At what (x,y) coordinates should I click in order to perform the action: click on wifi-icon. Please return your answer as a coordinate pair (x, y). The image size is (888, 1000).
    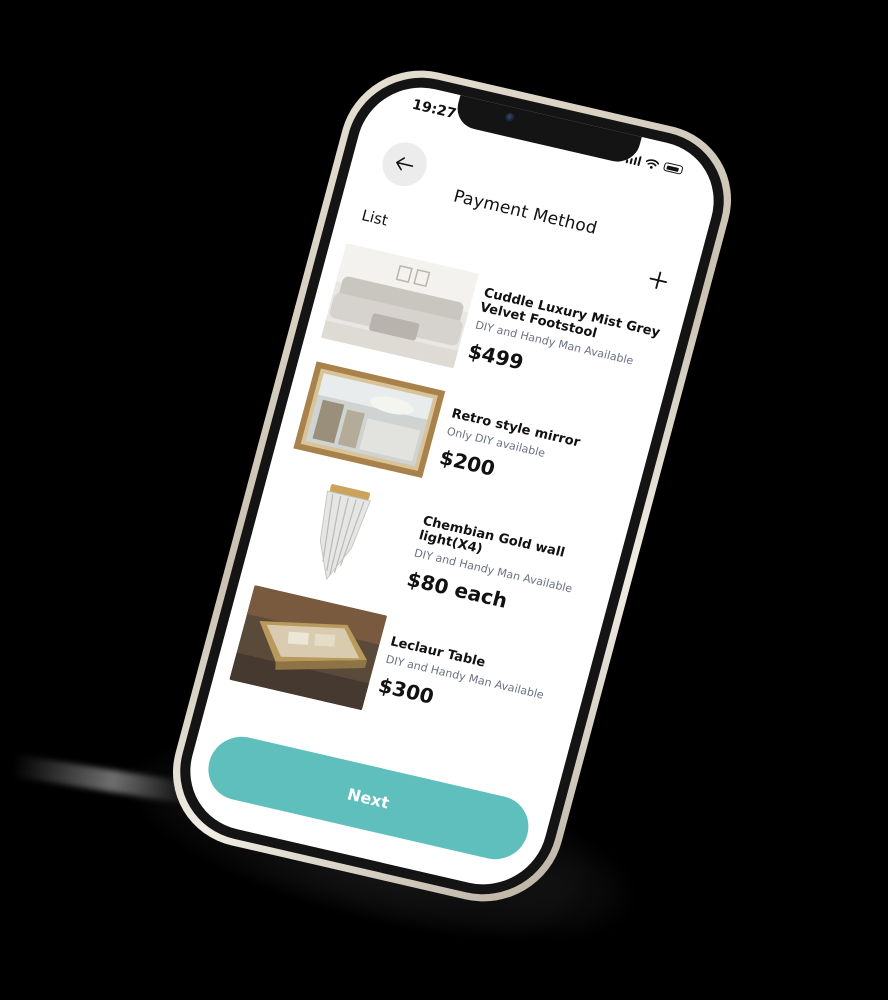
    Looking at the image, I should click on (652, 164).